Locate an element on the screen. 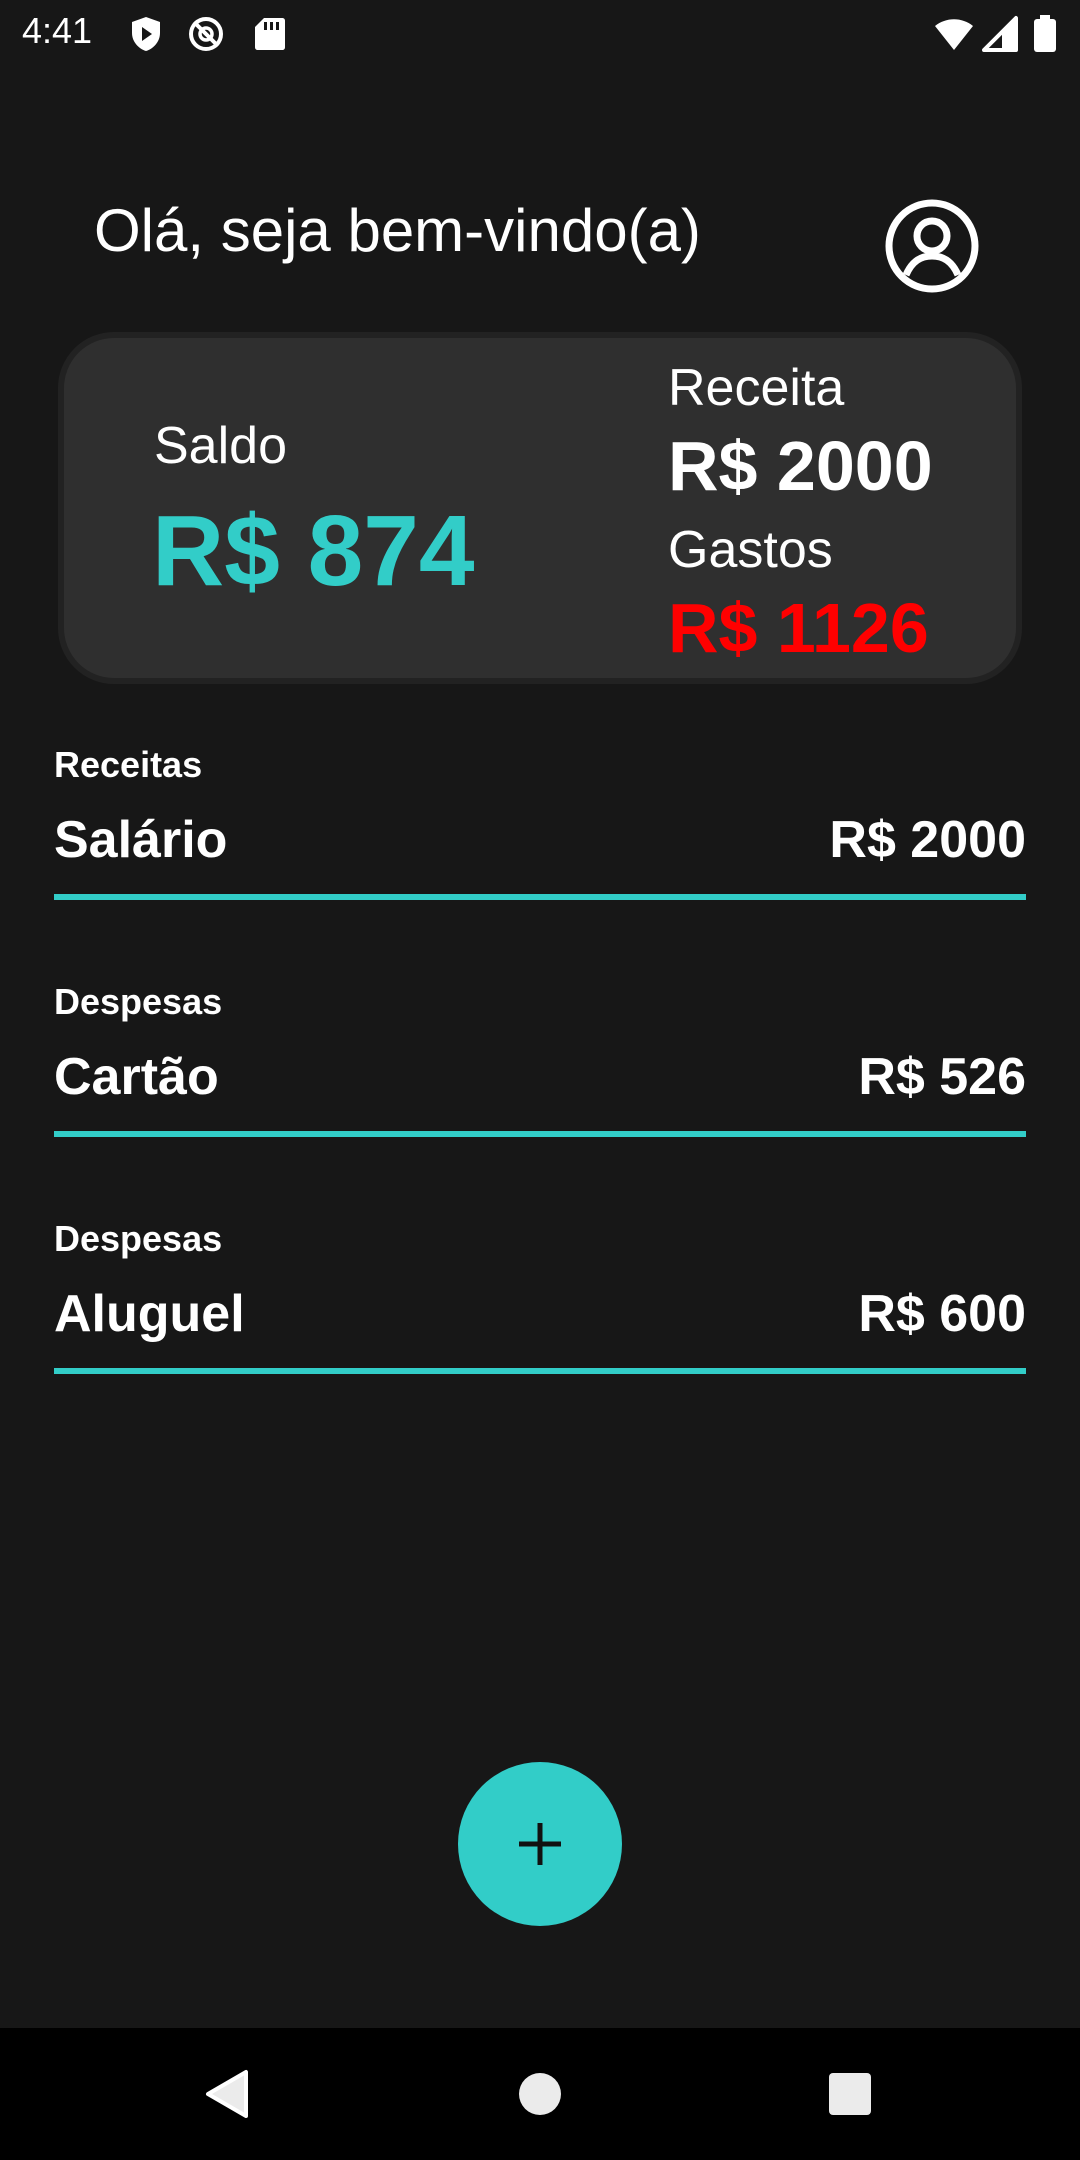 The height and width of the screenshot is (2160, 1080). expense-value: R$ 1126 is located at coordinates (798, 628).